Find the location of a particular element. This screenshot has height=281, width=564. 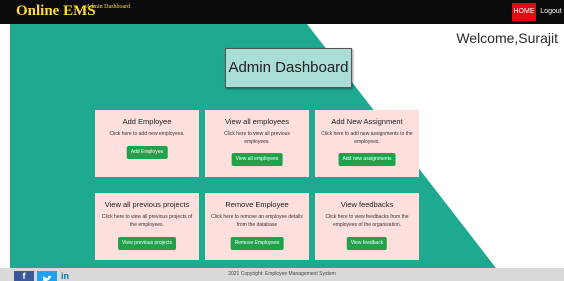

brand-subtitle: Admin Dashboard is located at coordinates (108, 7).